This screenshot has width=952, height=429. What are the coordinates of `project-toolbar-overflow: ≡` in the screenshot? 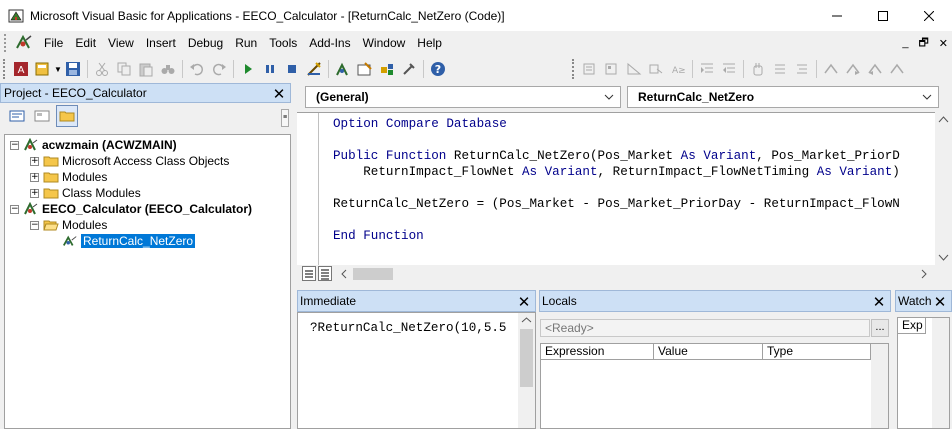 It's located at (285, 118).